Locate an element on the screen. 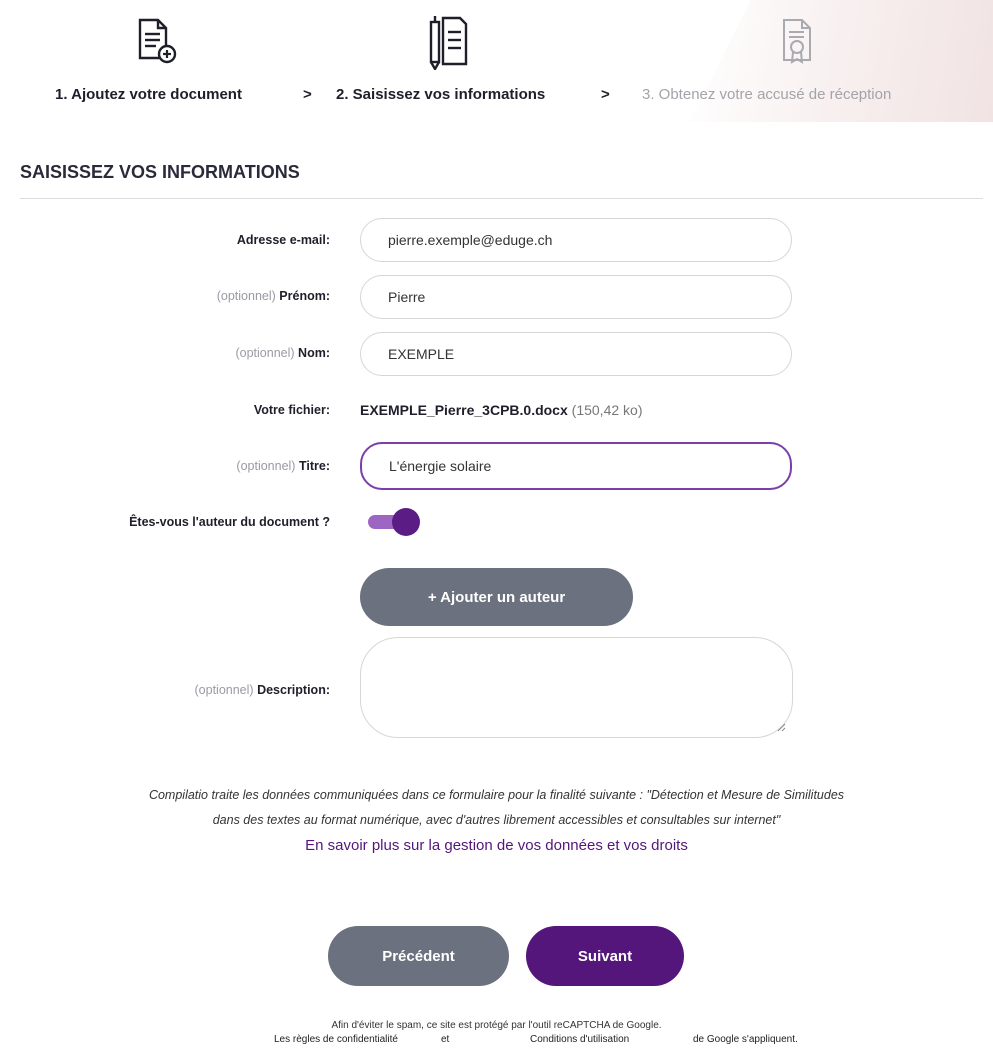 The image size is (993, 1060). certificate-icon is located at coordinates (797, 41).